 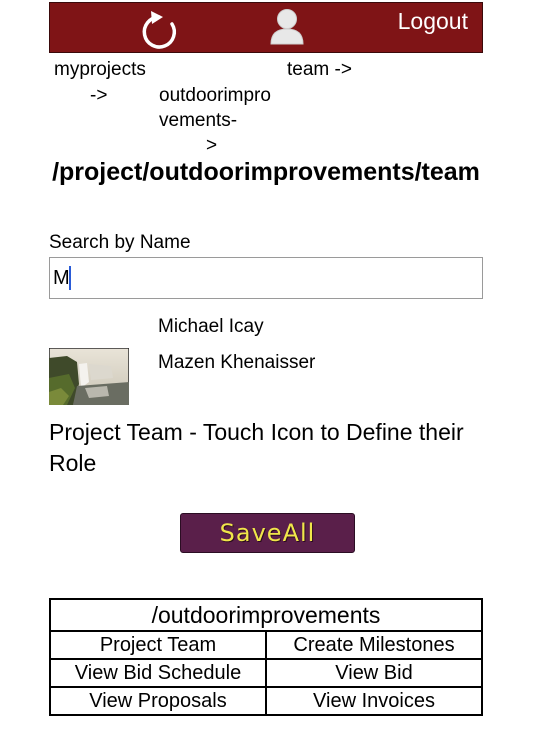 What do you see at coordinates (215, 108) in the screenshot?
I see `breadcrumb-outdoorimprovements: outdoorimprovements-` at bounding box center [215, 108].